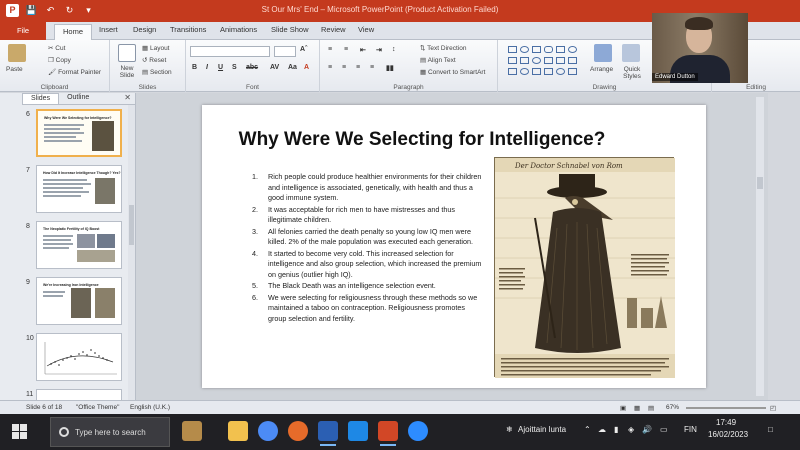  Describe the element at coordinates (664, 429) in the screenshot. I see `battery-status-icon: ▭` at that location.